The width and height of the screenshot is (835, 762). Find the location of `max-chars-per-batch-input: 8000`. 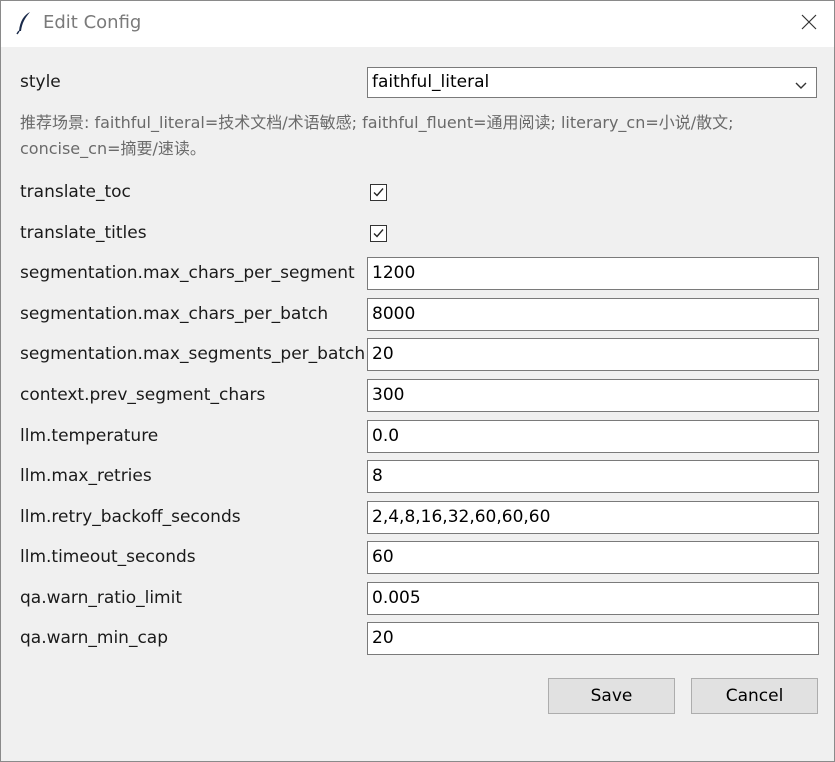

max-chars-per-batch-input: 8000 is located at coordinates (593, 314).